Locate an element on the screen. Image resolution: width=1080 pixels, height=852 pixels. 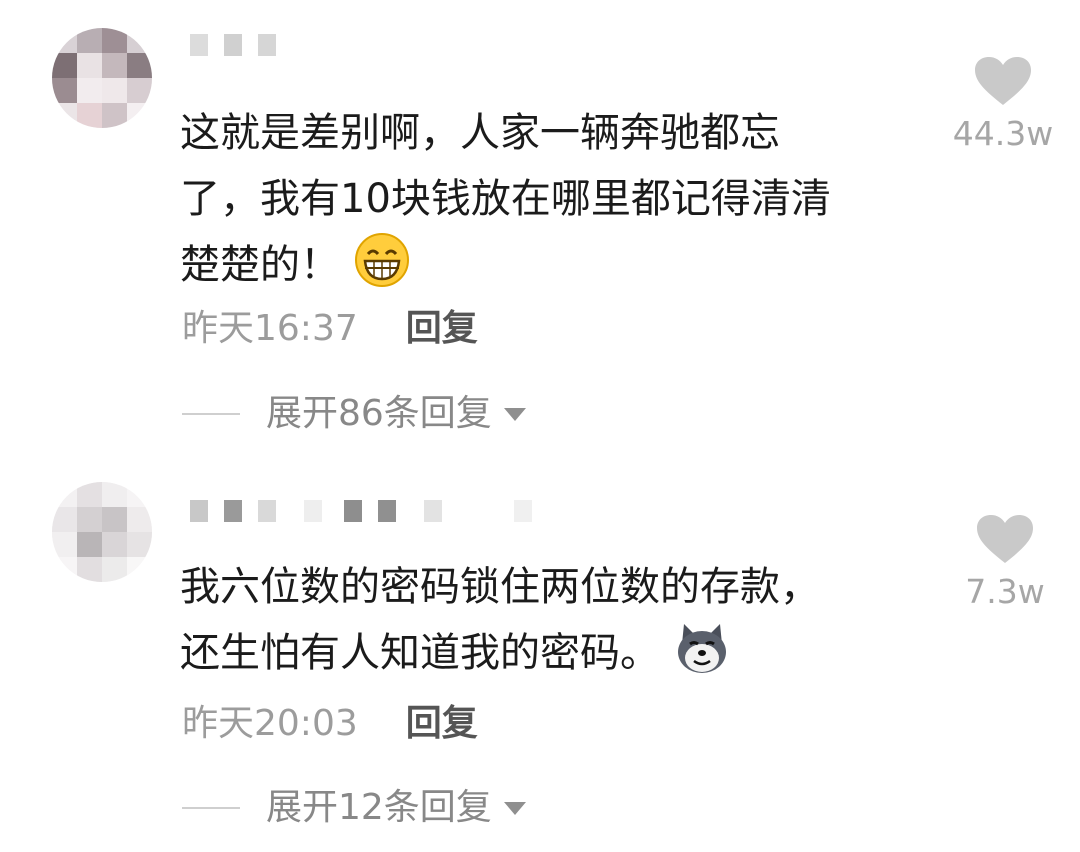
comment-time: 昨天16:37 is located at coordinates (270, 328).